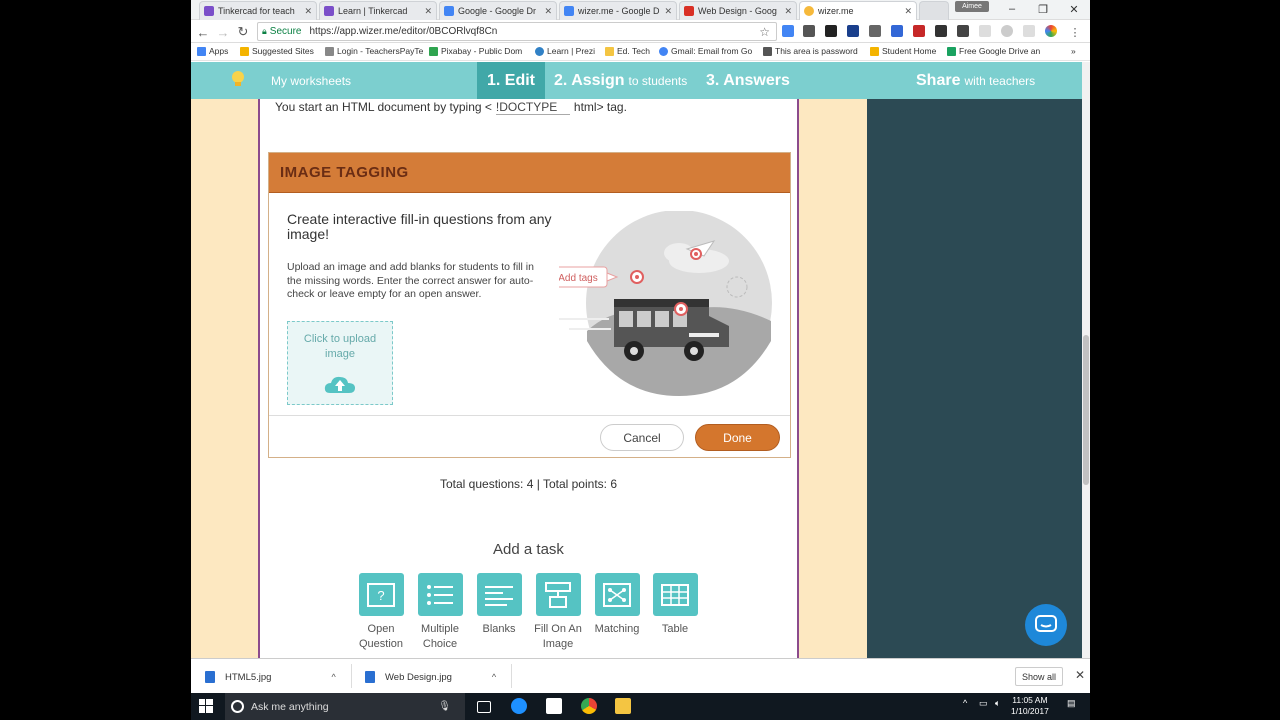 Image resolution: width=1280 pixels, height=720 pixels. What do you see at coordinates (858, 10) in the screenshot?
I see `browser-tab-active: wizer.me ✕` at bounding box center [858, 10].